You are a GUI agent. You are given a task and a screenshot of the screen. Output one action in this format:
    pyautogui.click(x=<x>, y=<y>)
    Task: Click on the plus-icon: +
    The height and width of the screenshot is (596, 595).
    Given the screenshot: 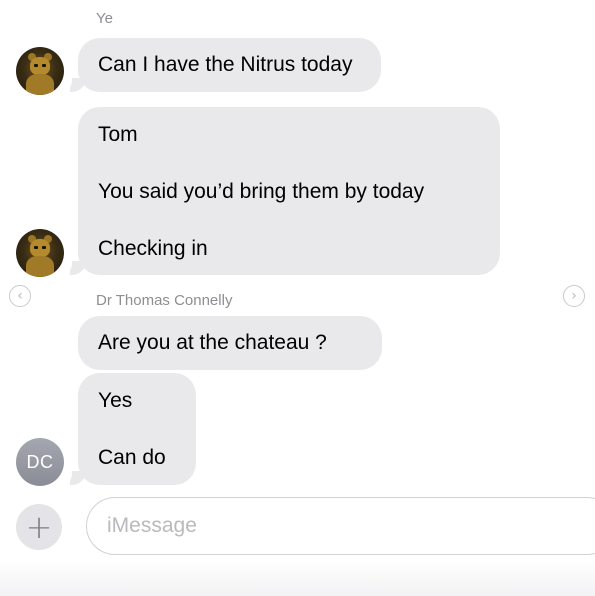 What is the action you would take?
    pyautogui.click(x=39, y=527)
    